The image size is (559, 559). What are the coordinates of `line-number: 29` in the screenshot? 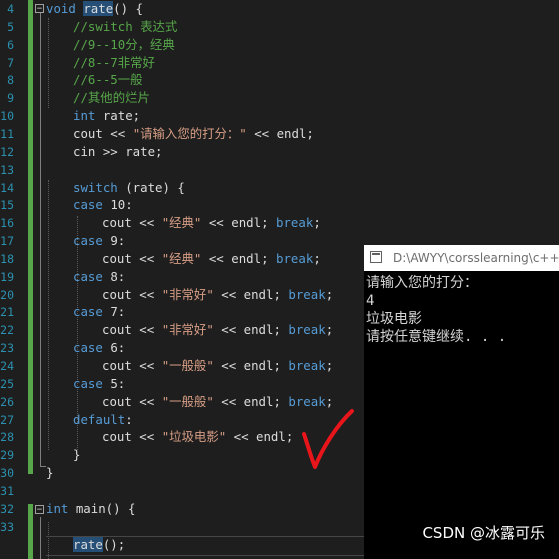 It's located at (7, 455).